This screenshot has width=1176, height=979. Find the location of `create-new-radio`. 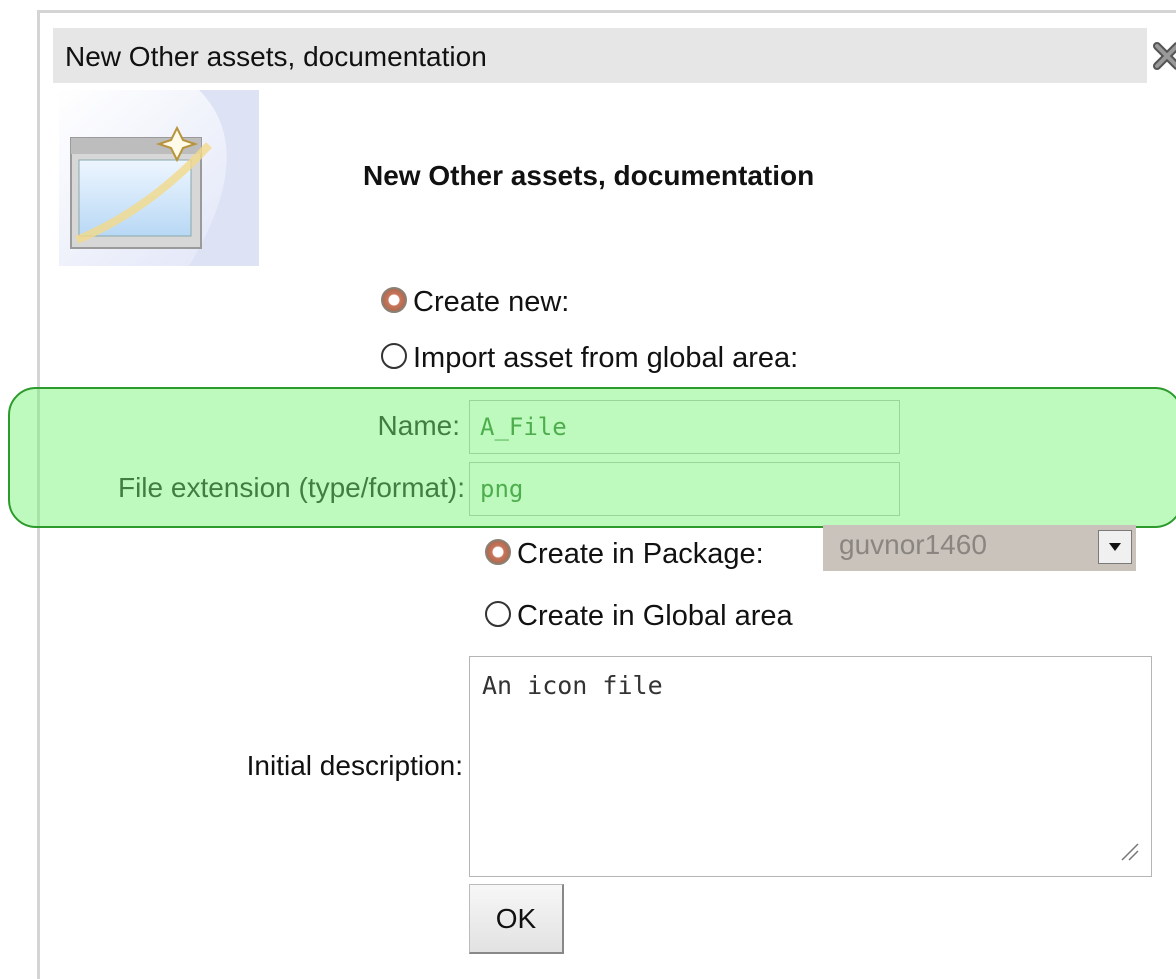

create-new-radio is located at coordinates (394, 299).